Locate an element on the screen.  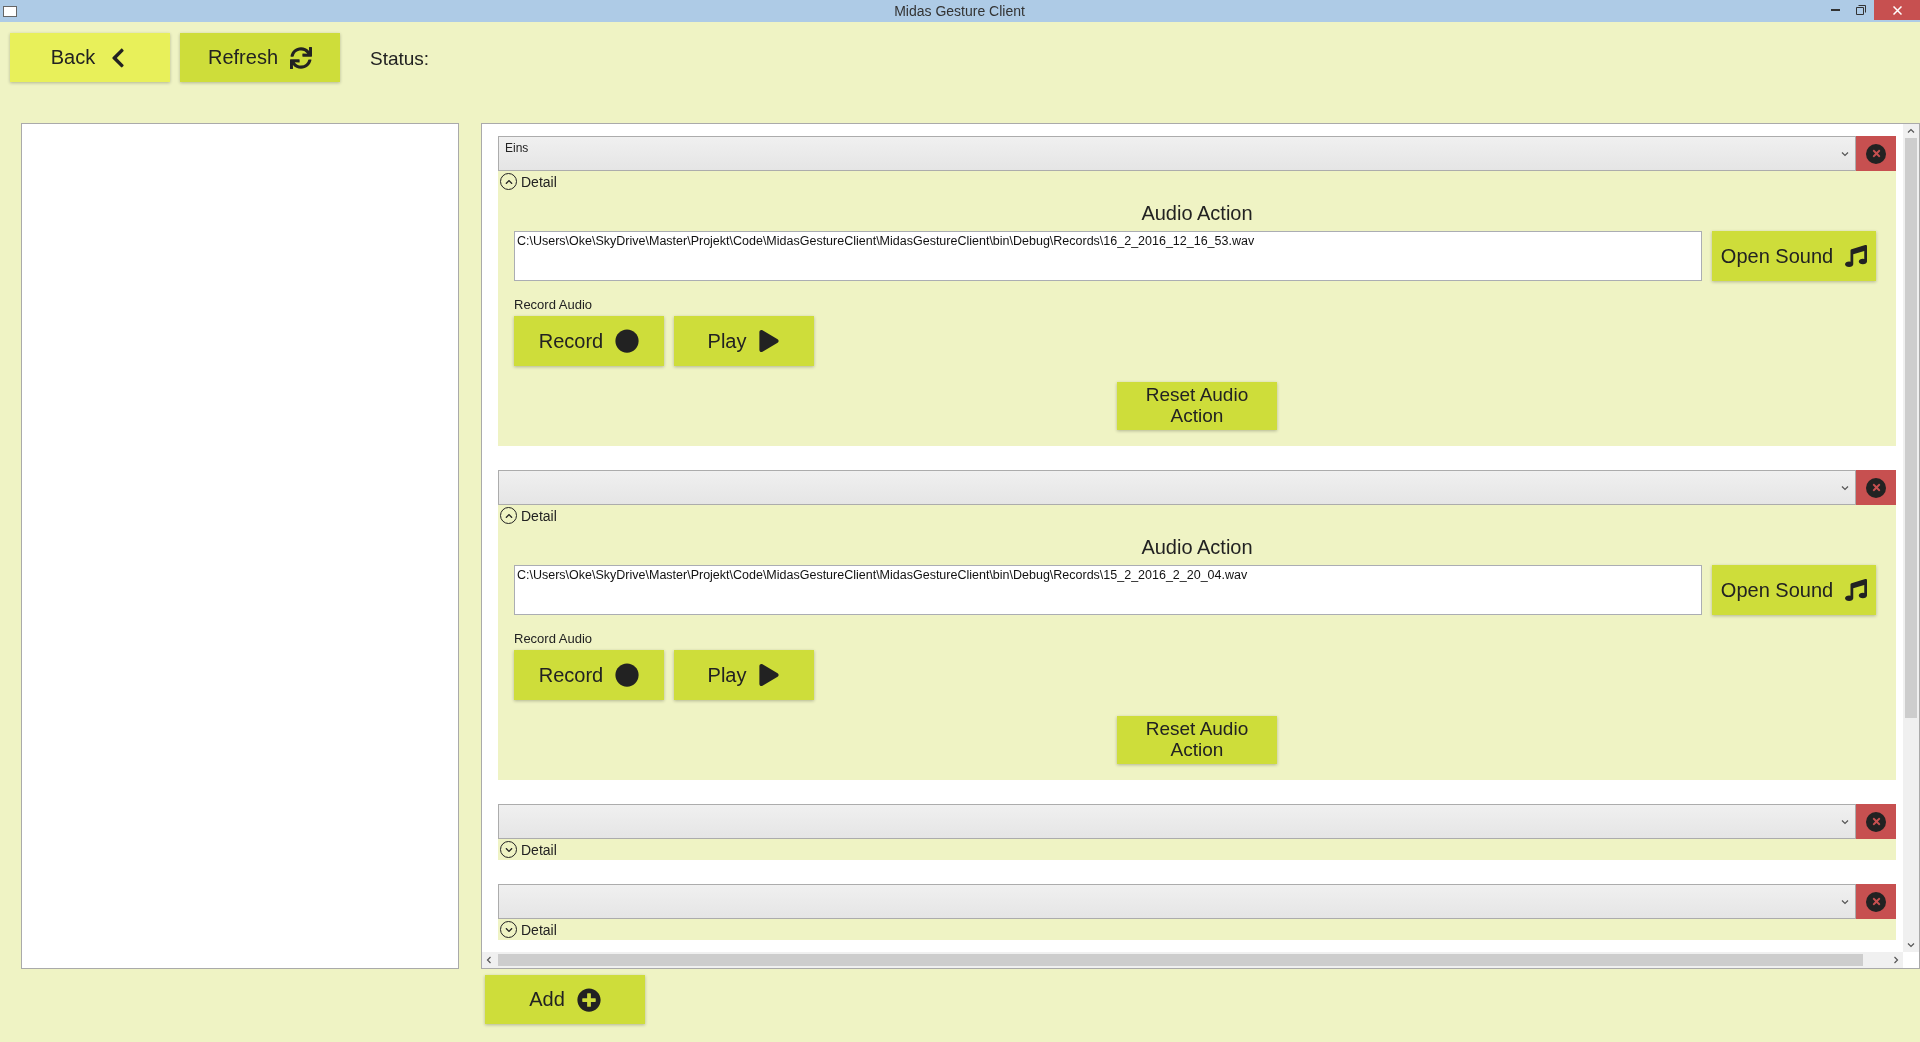
refresh-icon is located at coordinates (301, 57).